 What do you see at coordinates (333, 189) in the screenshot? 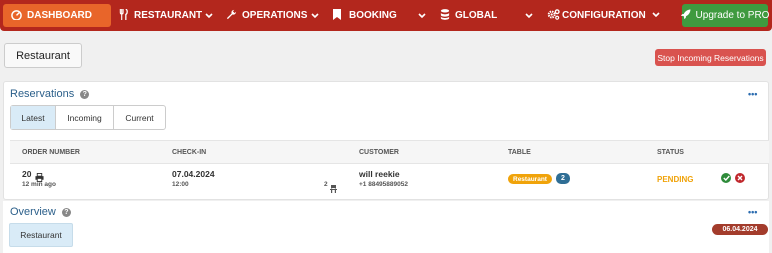
I see `guests-icon` at bounding box center [333, 189].